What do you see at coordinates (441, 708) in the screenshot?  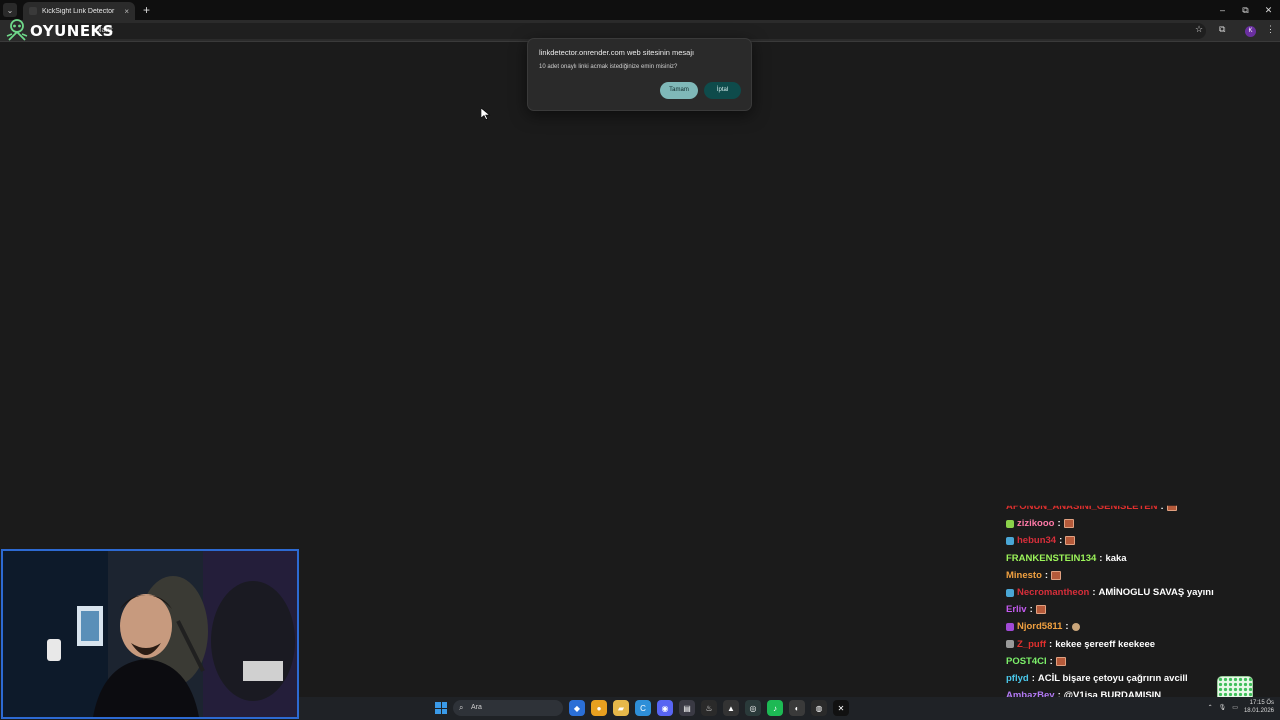 I see `windows-start-icon` at bounding box center [441, 708].